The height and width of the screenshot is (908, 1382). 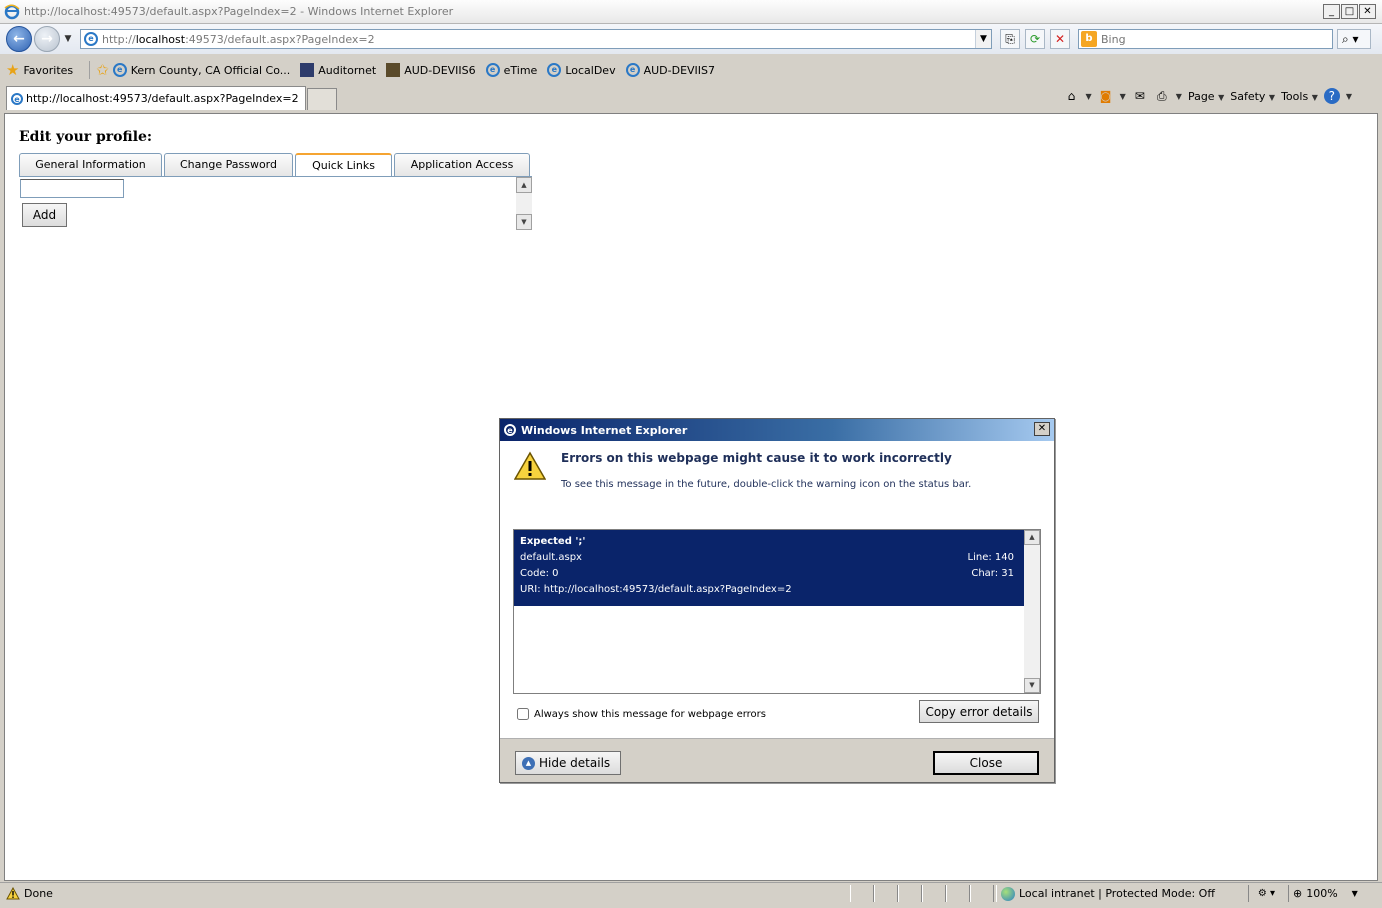 What do you see at coordinates (777, 430) in the screenshot?
I see `dialog-titlebar: e Windows Internet Explorer ✕` at bounding box center [777, 430].